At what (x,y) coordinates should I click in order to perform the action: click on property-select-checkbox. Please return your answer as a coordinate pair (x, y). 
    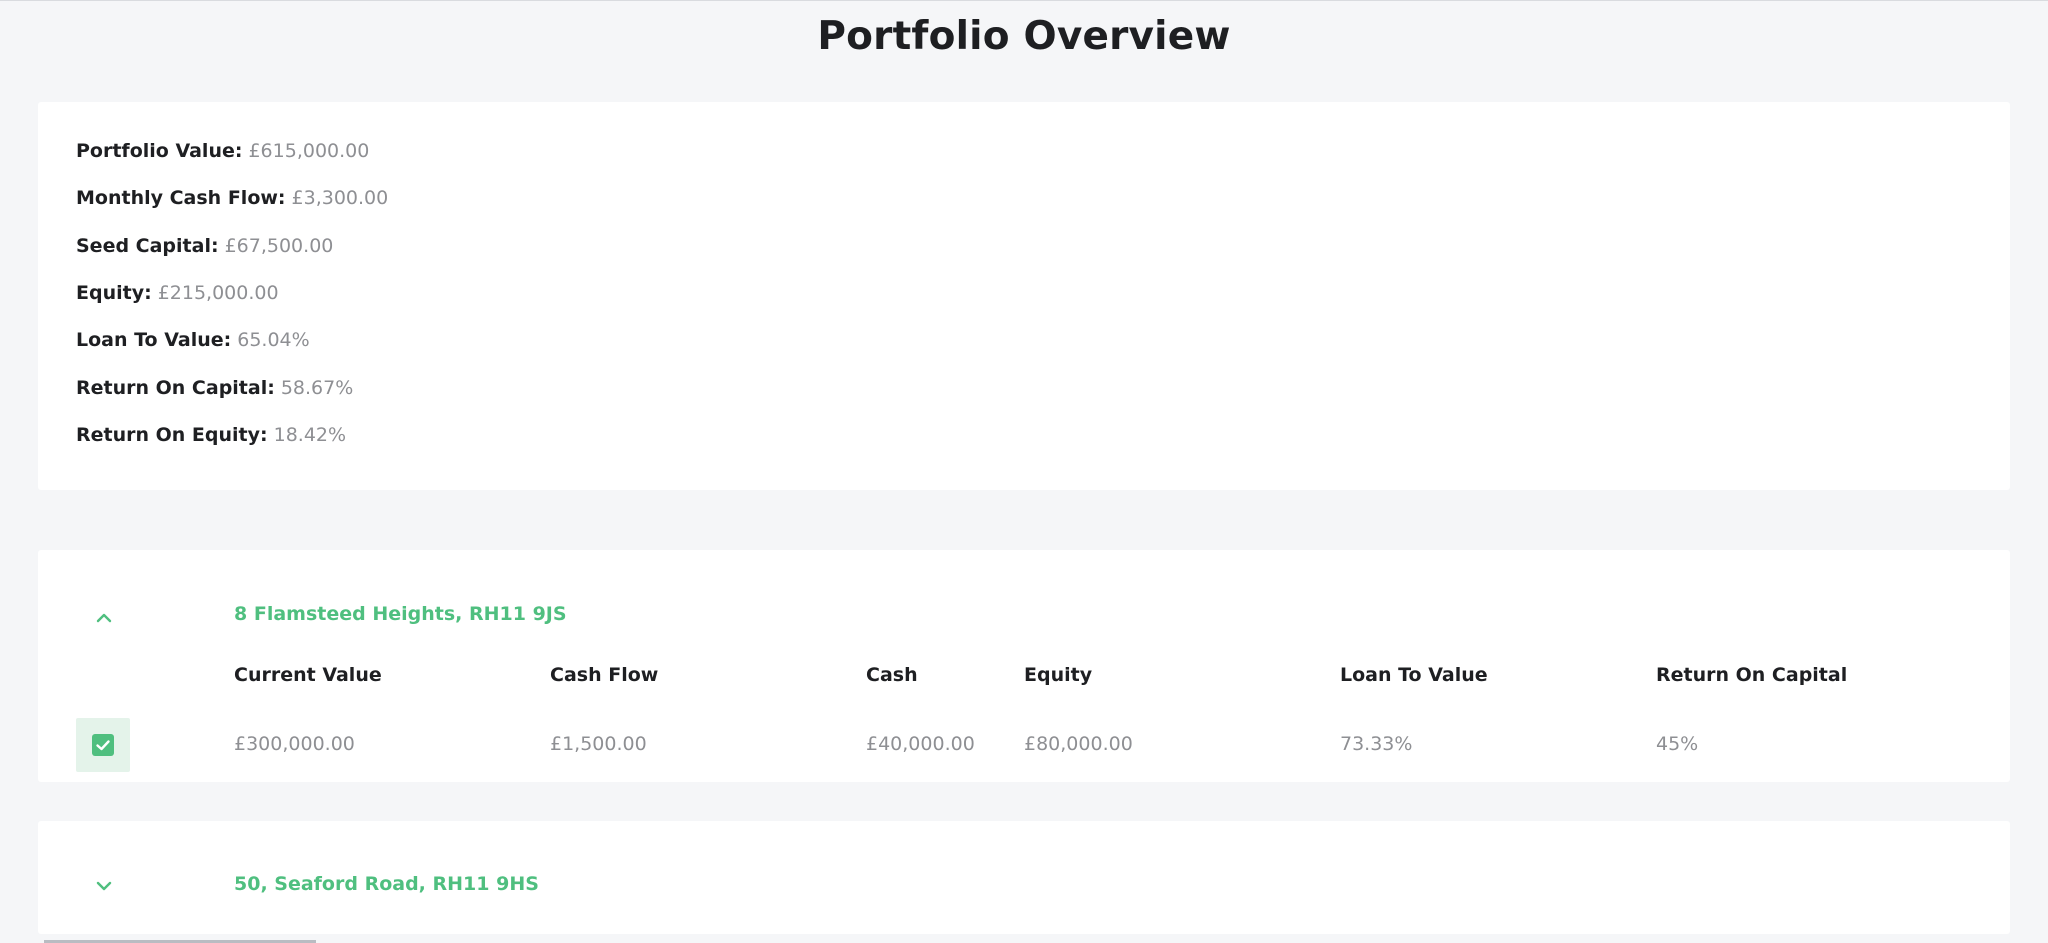
    Looking at the image, I should click on (103, 745).